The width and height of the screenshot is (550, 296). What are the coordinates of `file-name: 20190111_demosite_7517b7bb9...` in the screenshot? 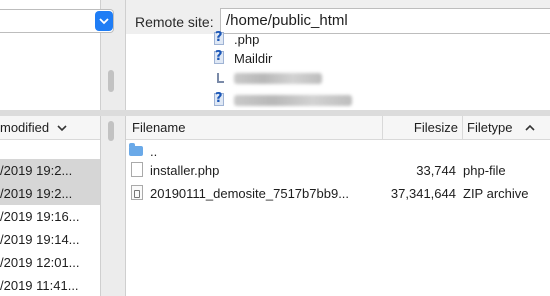 It's located at (250, 193).